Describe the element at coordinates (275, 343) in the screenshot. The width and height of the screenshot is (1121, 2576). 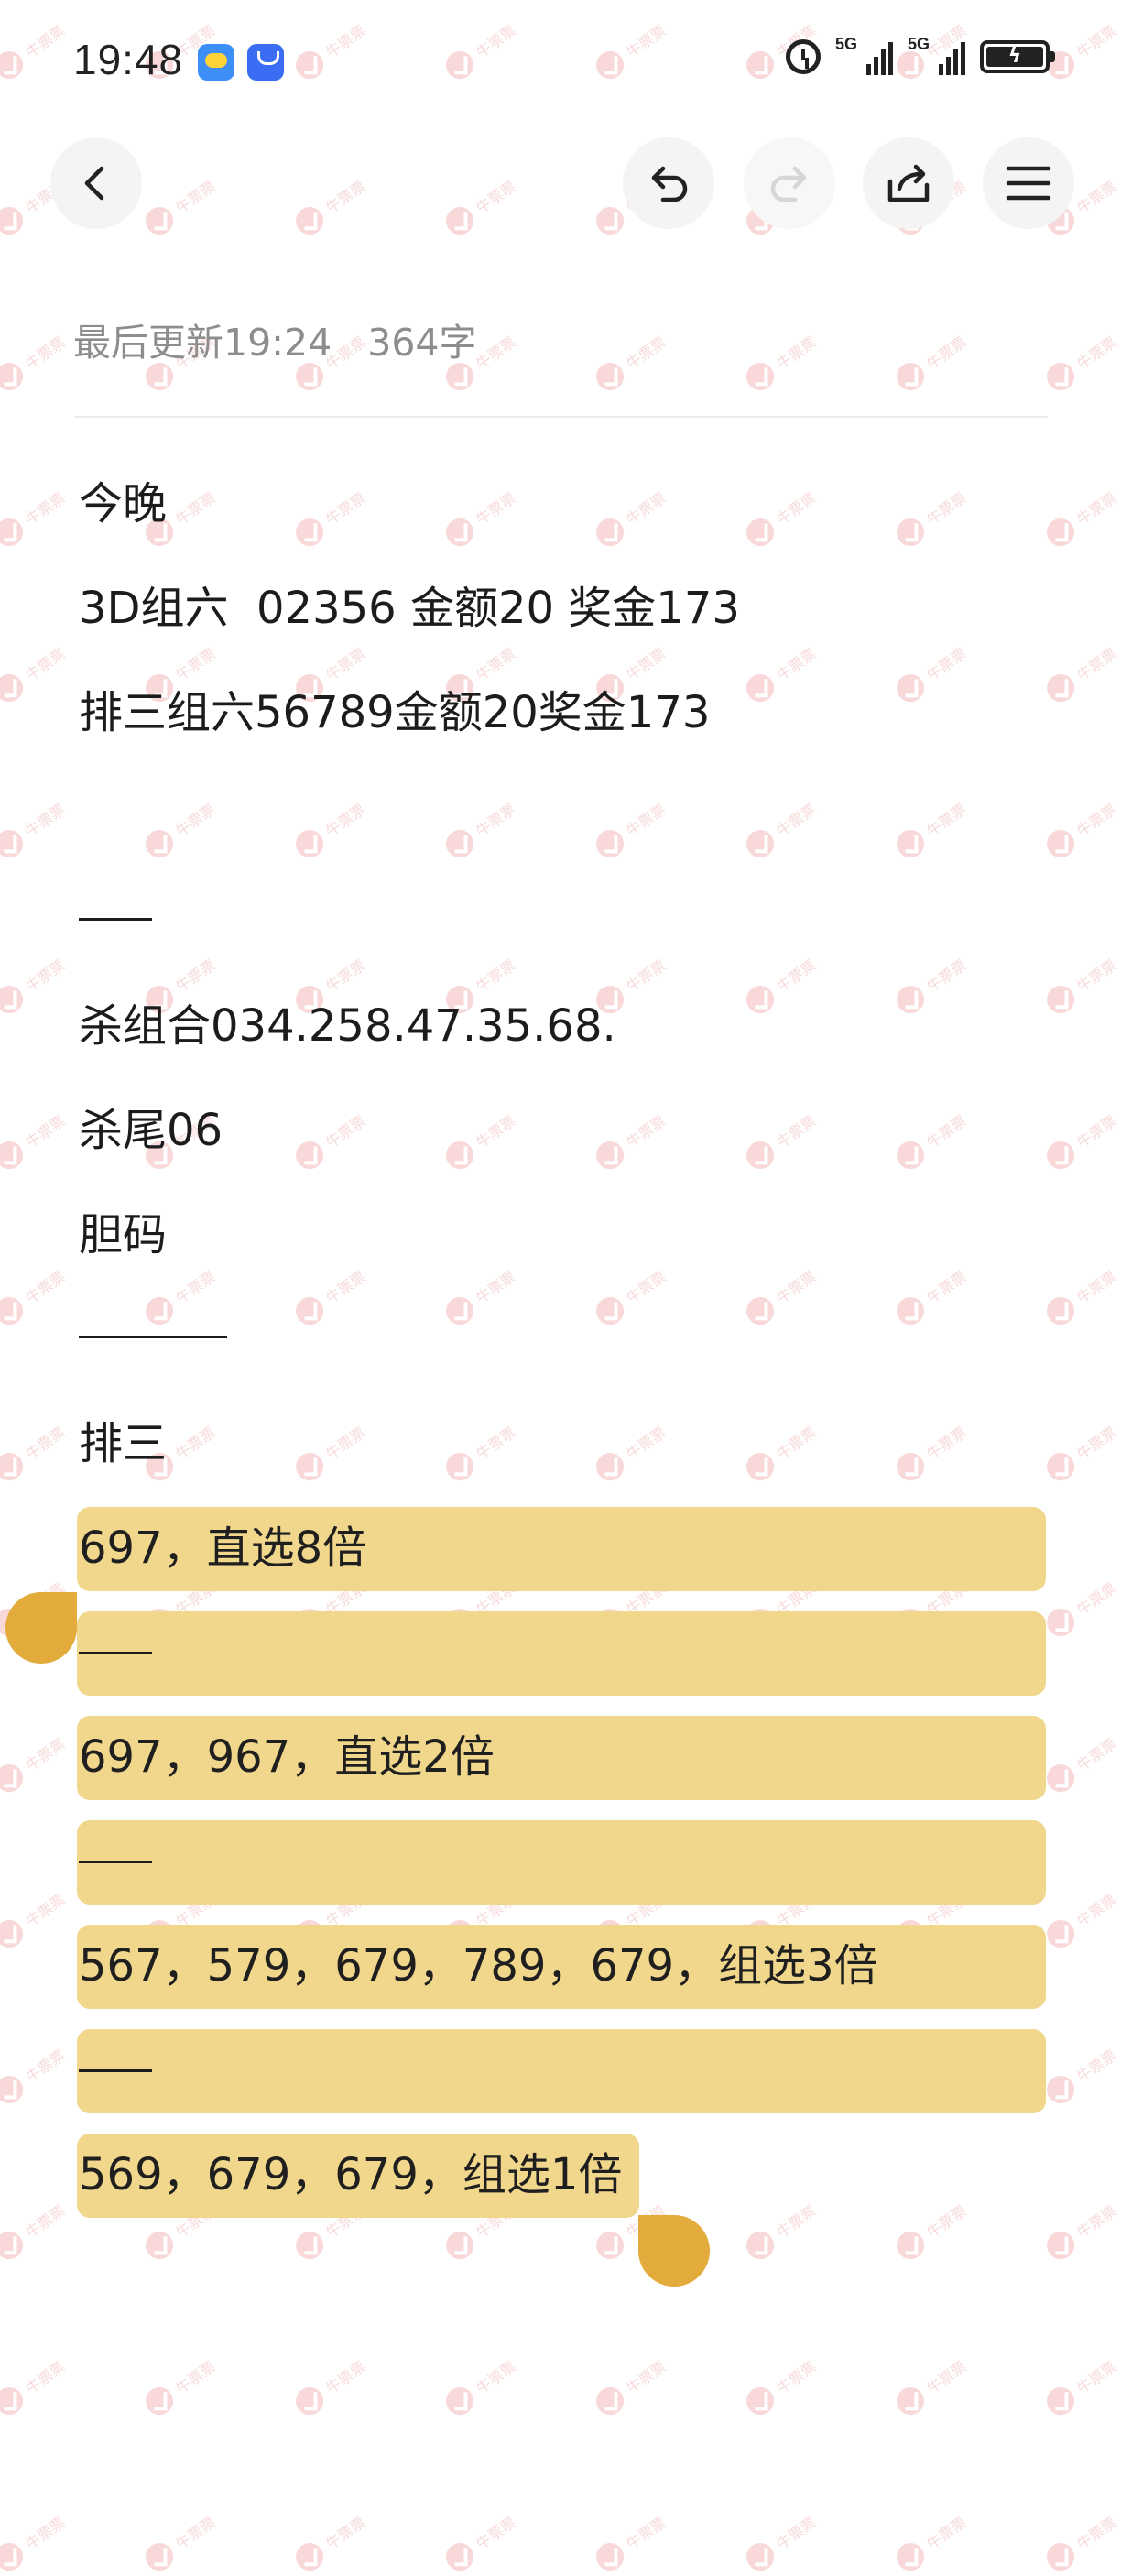
I see `note-meta: 最后更新19:24 364字` at that location.